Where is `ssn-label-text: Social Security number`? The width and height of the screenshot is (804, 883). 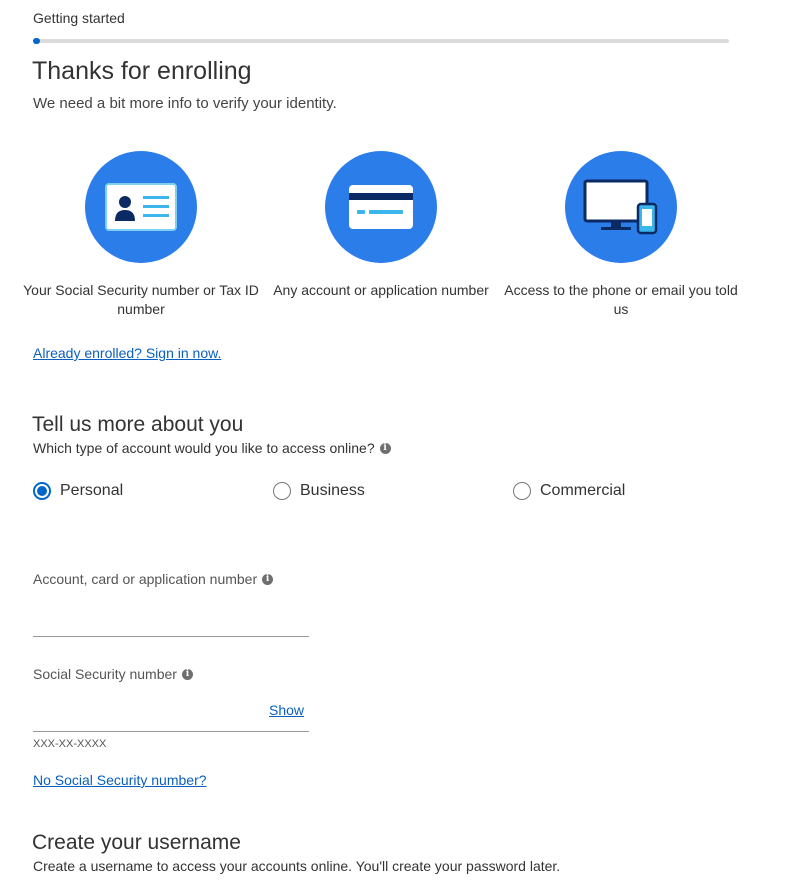 ssn-label-text: Social Security number is located at coordinates (105, 674).